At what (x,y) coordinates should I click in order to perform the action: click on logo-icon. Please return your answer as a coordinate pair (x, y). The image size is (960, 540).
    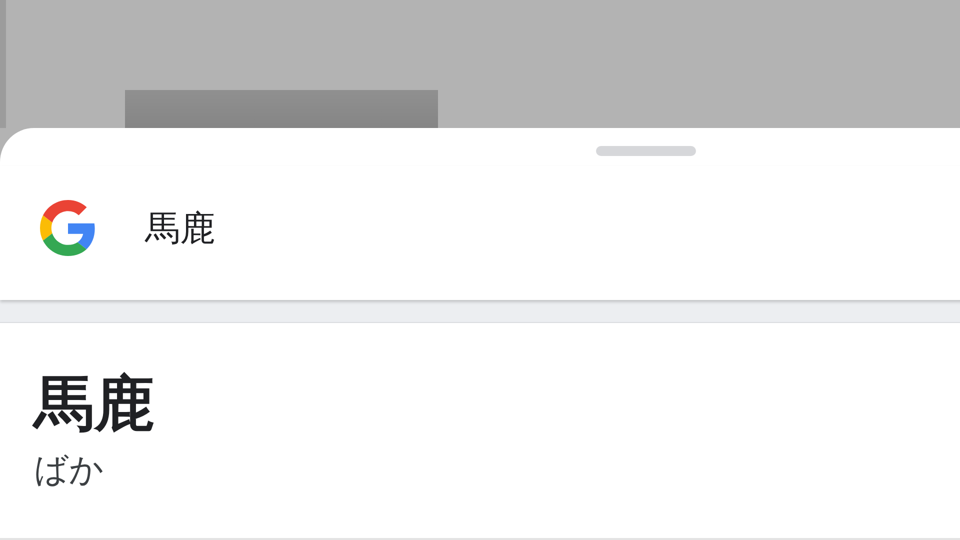
    Looking at the image, I should click on (68, 228).